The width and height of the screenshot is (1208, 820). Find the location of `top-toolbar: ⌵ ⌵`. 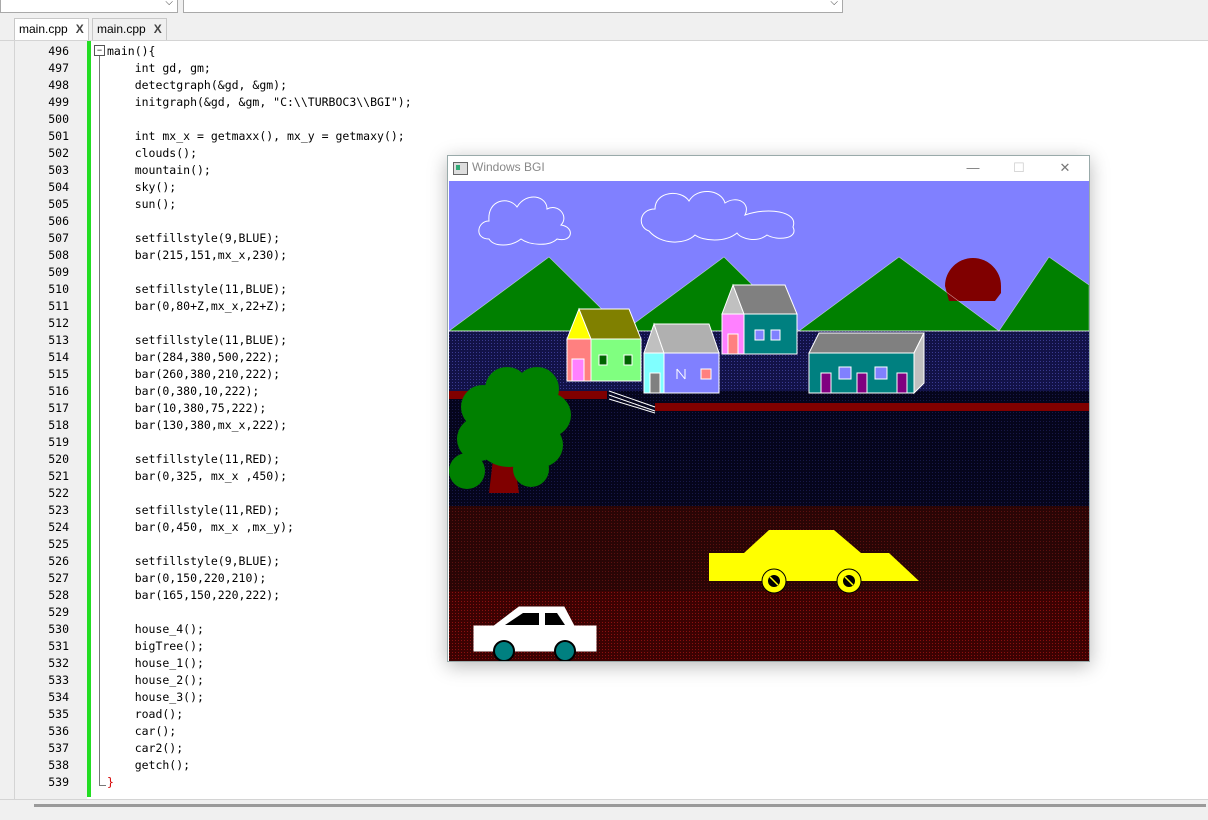

top-toolbar: ⌵ ⌵ is located at coordinates (604, 8).